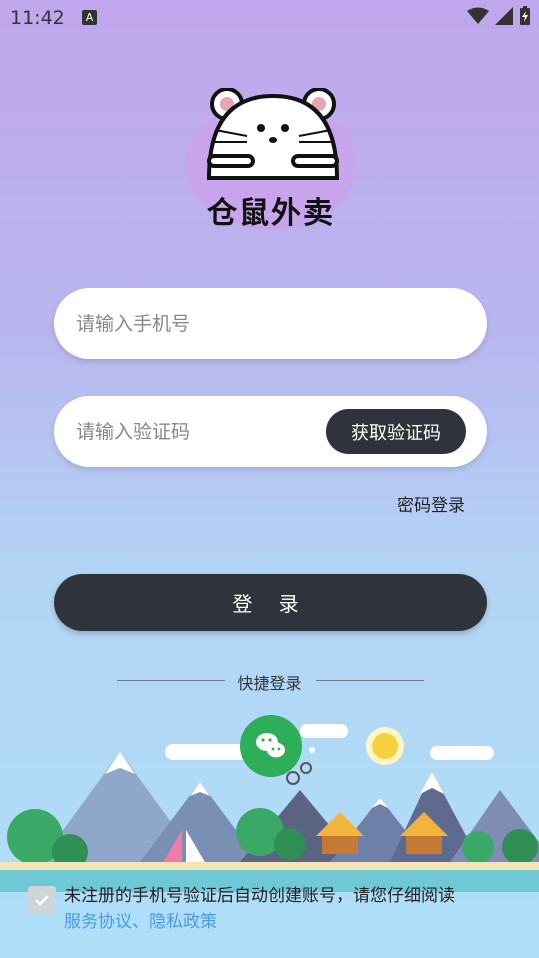 The height and width of the screenshot is (958, 539). Describe the element at coordinates (259, 896) in the screenshot. I see `agreement-text: 未注册的手机号验证后自动创建账号，请您仔细阅读` at that location.